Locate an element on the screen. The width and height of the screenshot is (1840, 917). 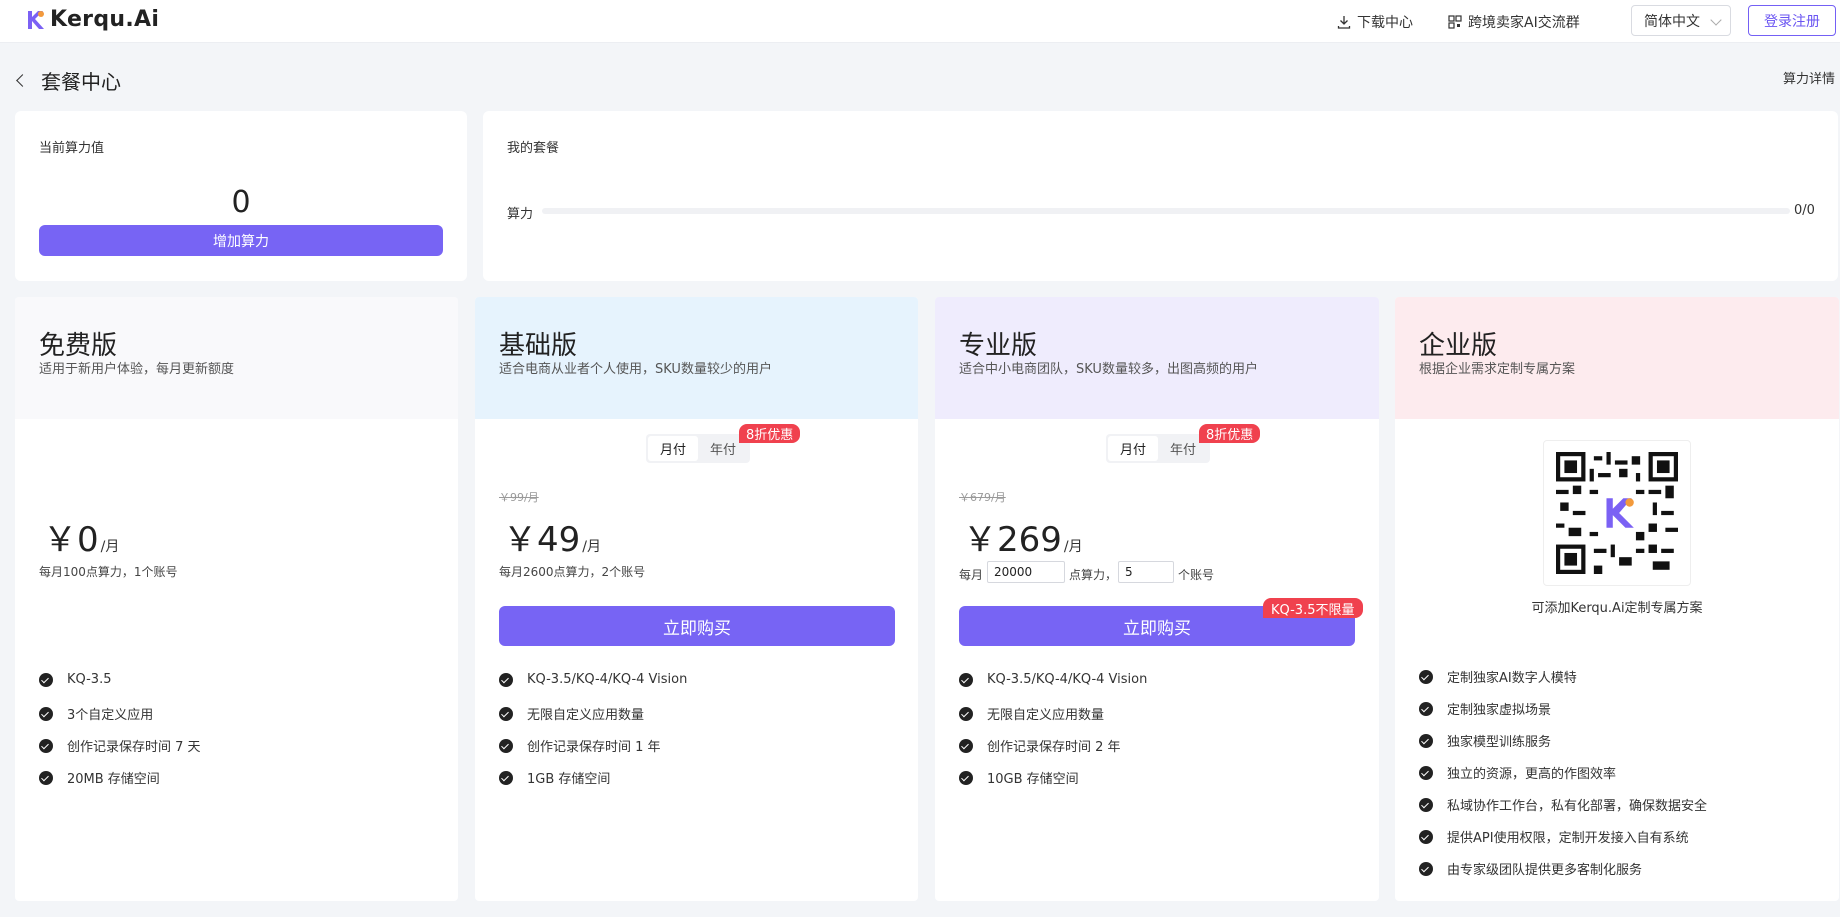
feature-item: 定制独家虚拟场景 is located at coordinates (1485, 708).